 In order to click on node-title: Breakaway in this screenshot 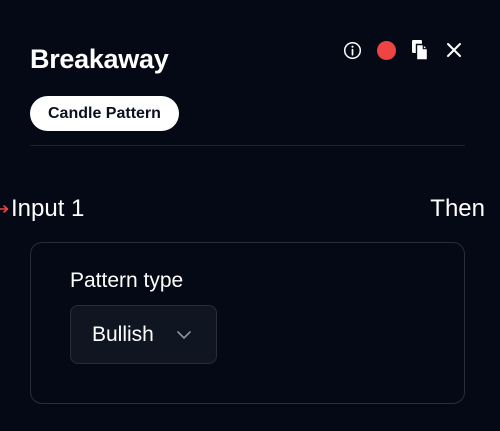, I will do `click(99, 59)`.